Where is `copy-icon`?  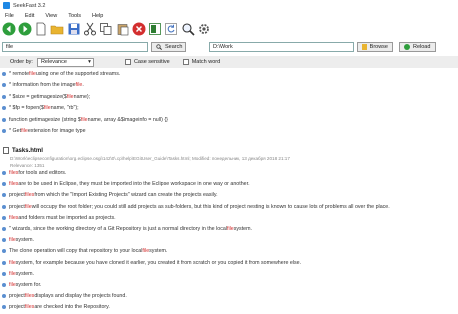
copy-icon is located at coordinates (106, 29).